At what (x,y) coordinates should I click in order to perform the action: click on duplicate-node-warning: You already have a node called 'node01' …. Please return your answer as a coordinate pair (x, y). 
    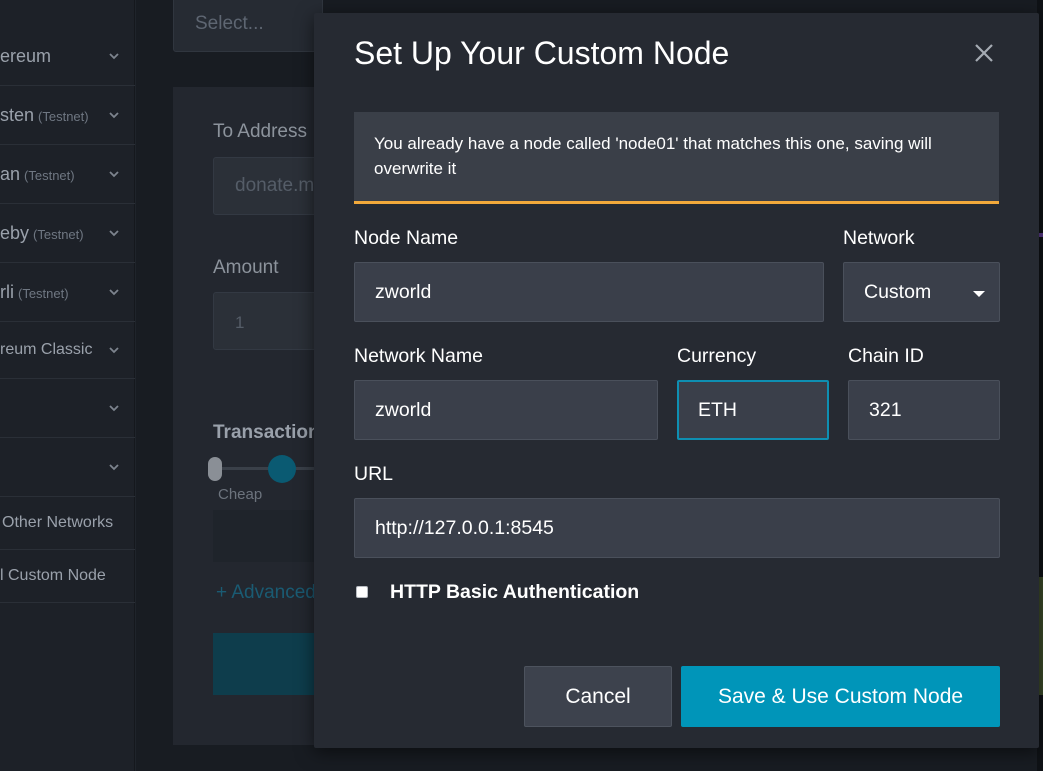
    Looking at the image, I should click on (676, 158).